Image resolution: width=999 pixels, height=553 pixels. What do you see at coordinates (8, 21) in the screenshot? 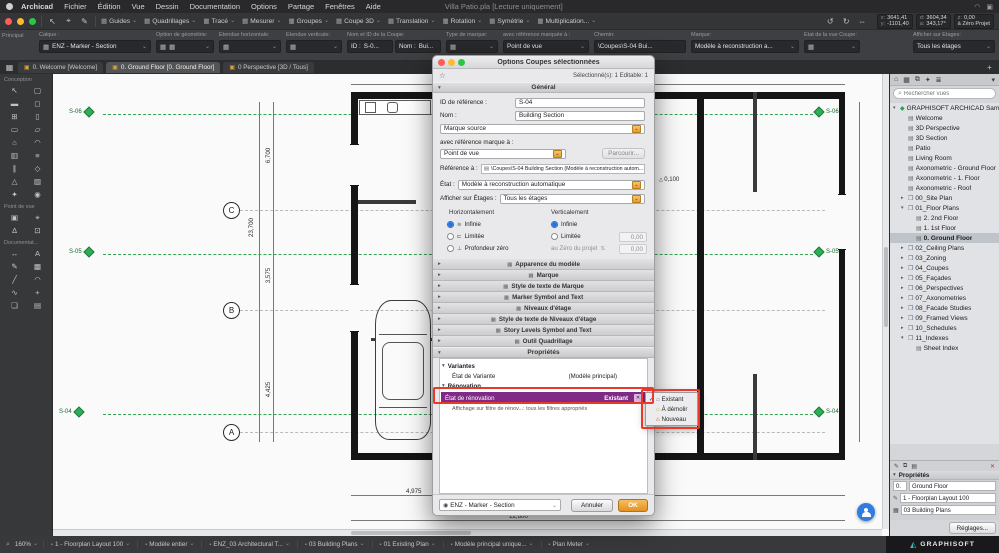
I see `close-button` at bounding box center [8, 21].